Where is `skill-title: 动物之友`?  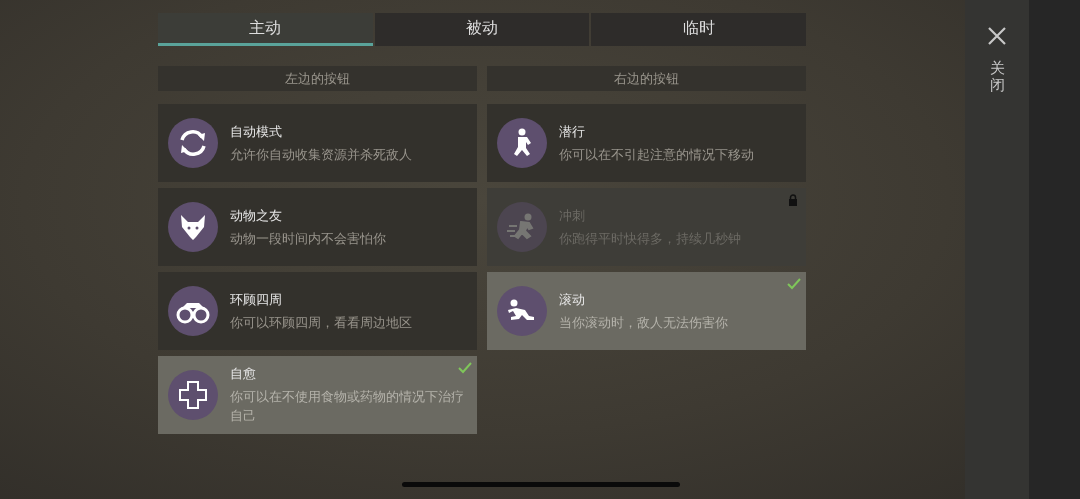 skill-title: 动物之友 is located at coordinates (256, 215).